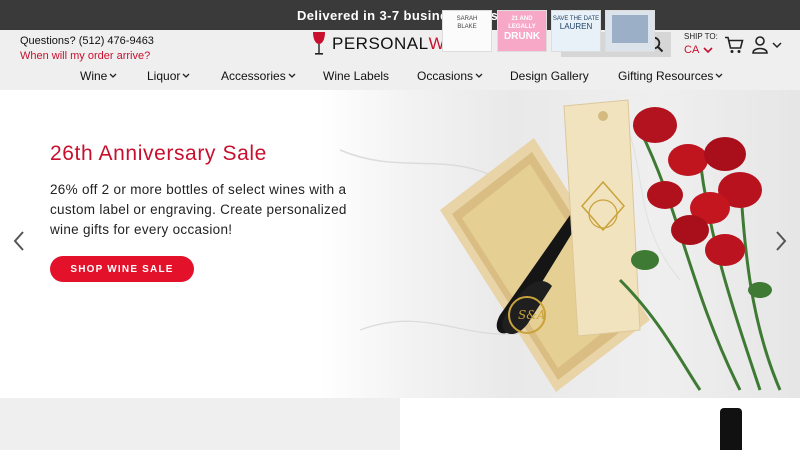  I want to click on order-arrival-link: When will my order arrive?, so click(87, 56).